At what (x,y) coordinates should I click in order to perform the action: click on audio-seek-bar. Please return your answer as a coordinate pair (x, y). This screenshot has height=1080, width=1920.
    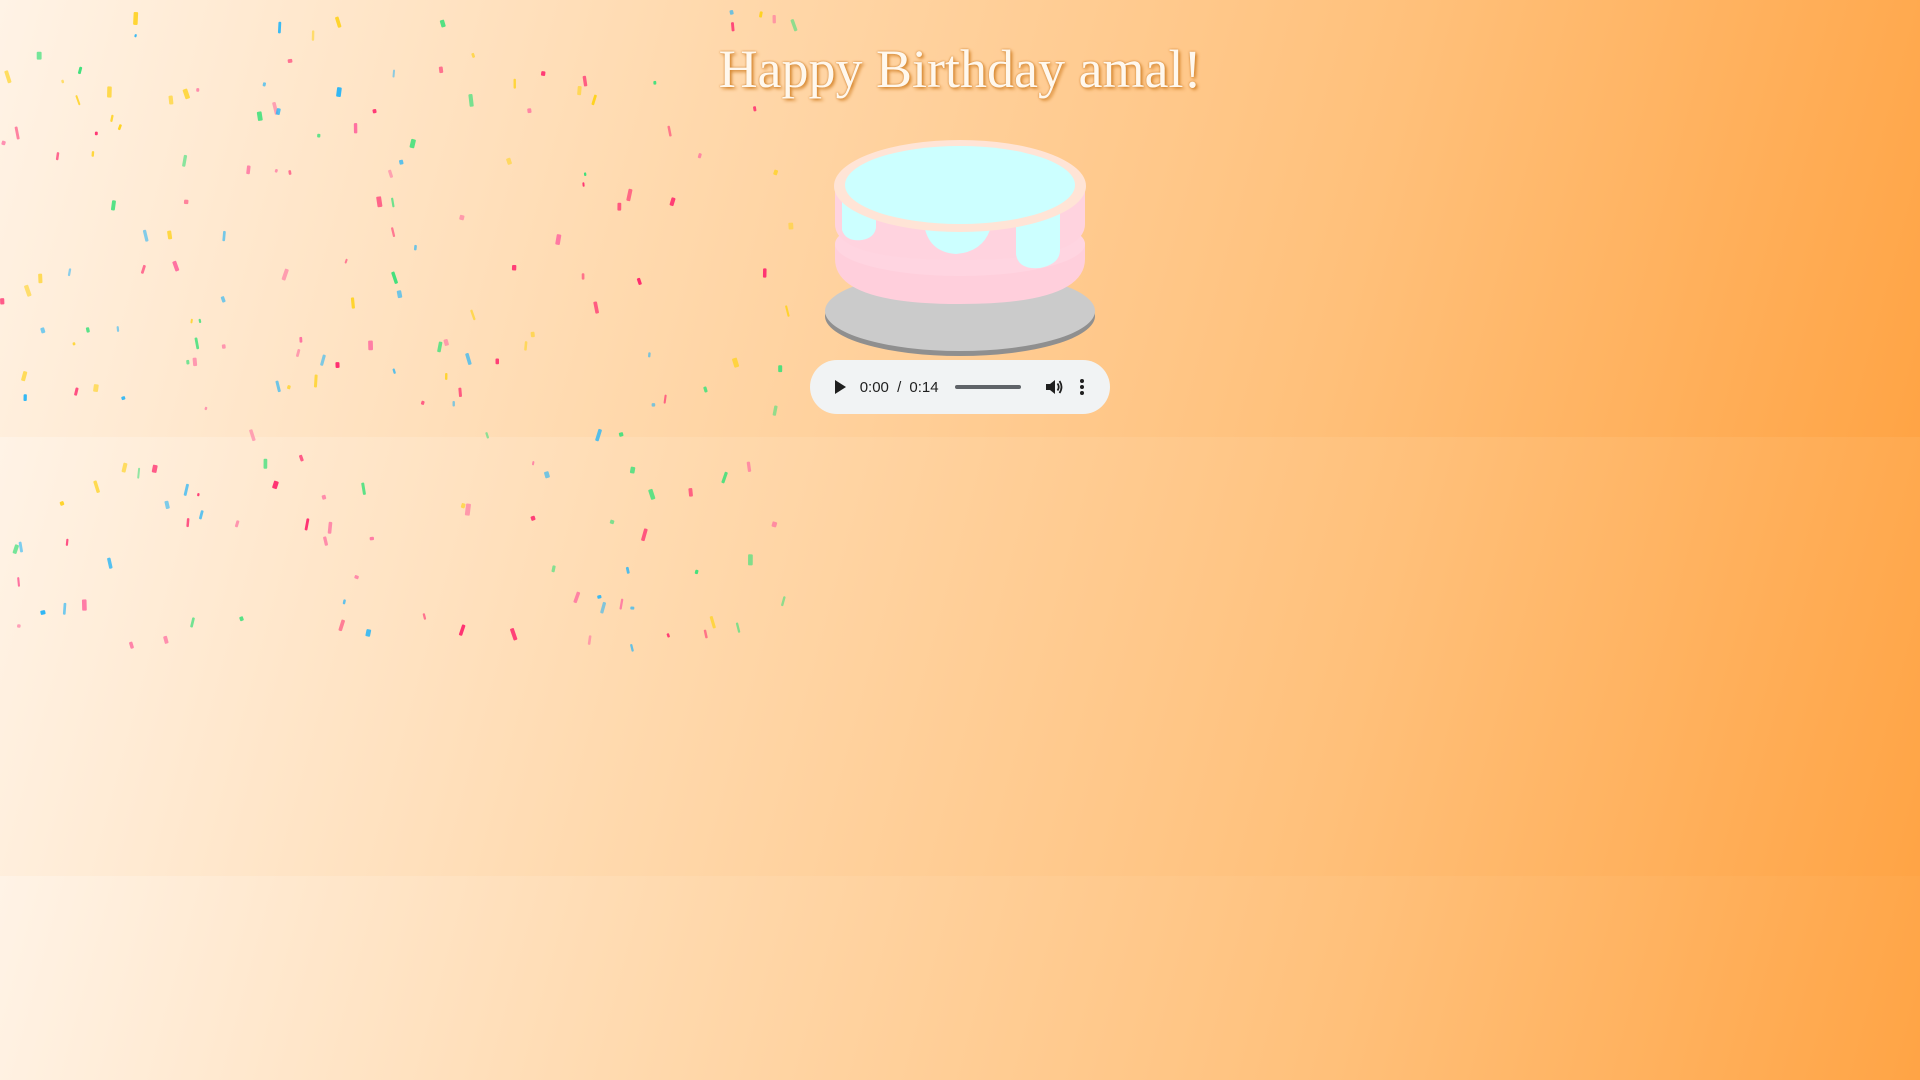
    Looking at the image, I should click on (987, 387).